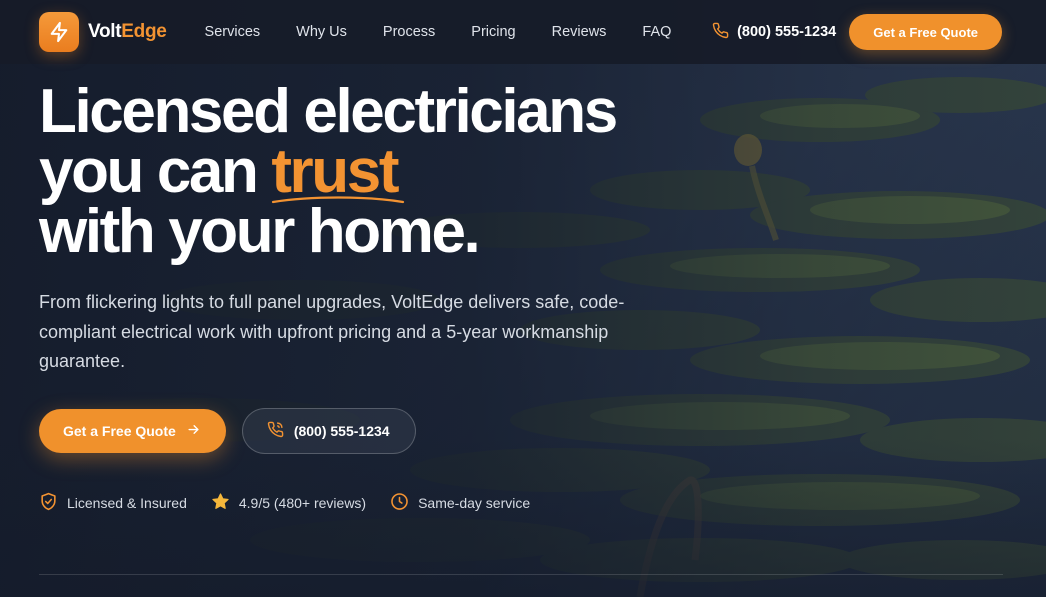 The width and height of the screenshot is (1046, 597). I want to click on header-quote-button: Get a Free Quote, so click(925, 32).